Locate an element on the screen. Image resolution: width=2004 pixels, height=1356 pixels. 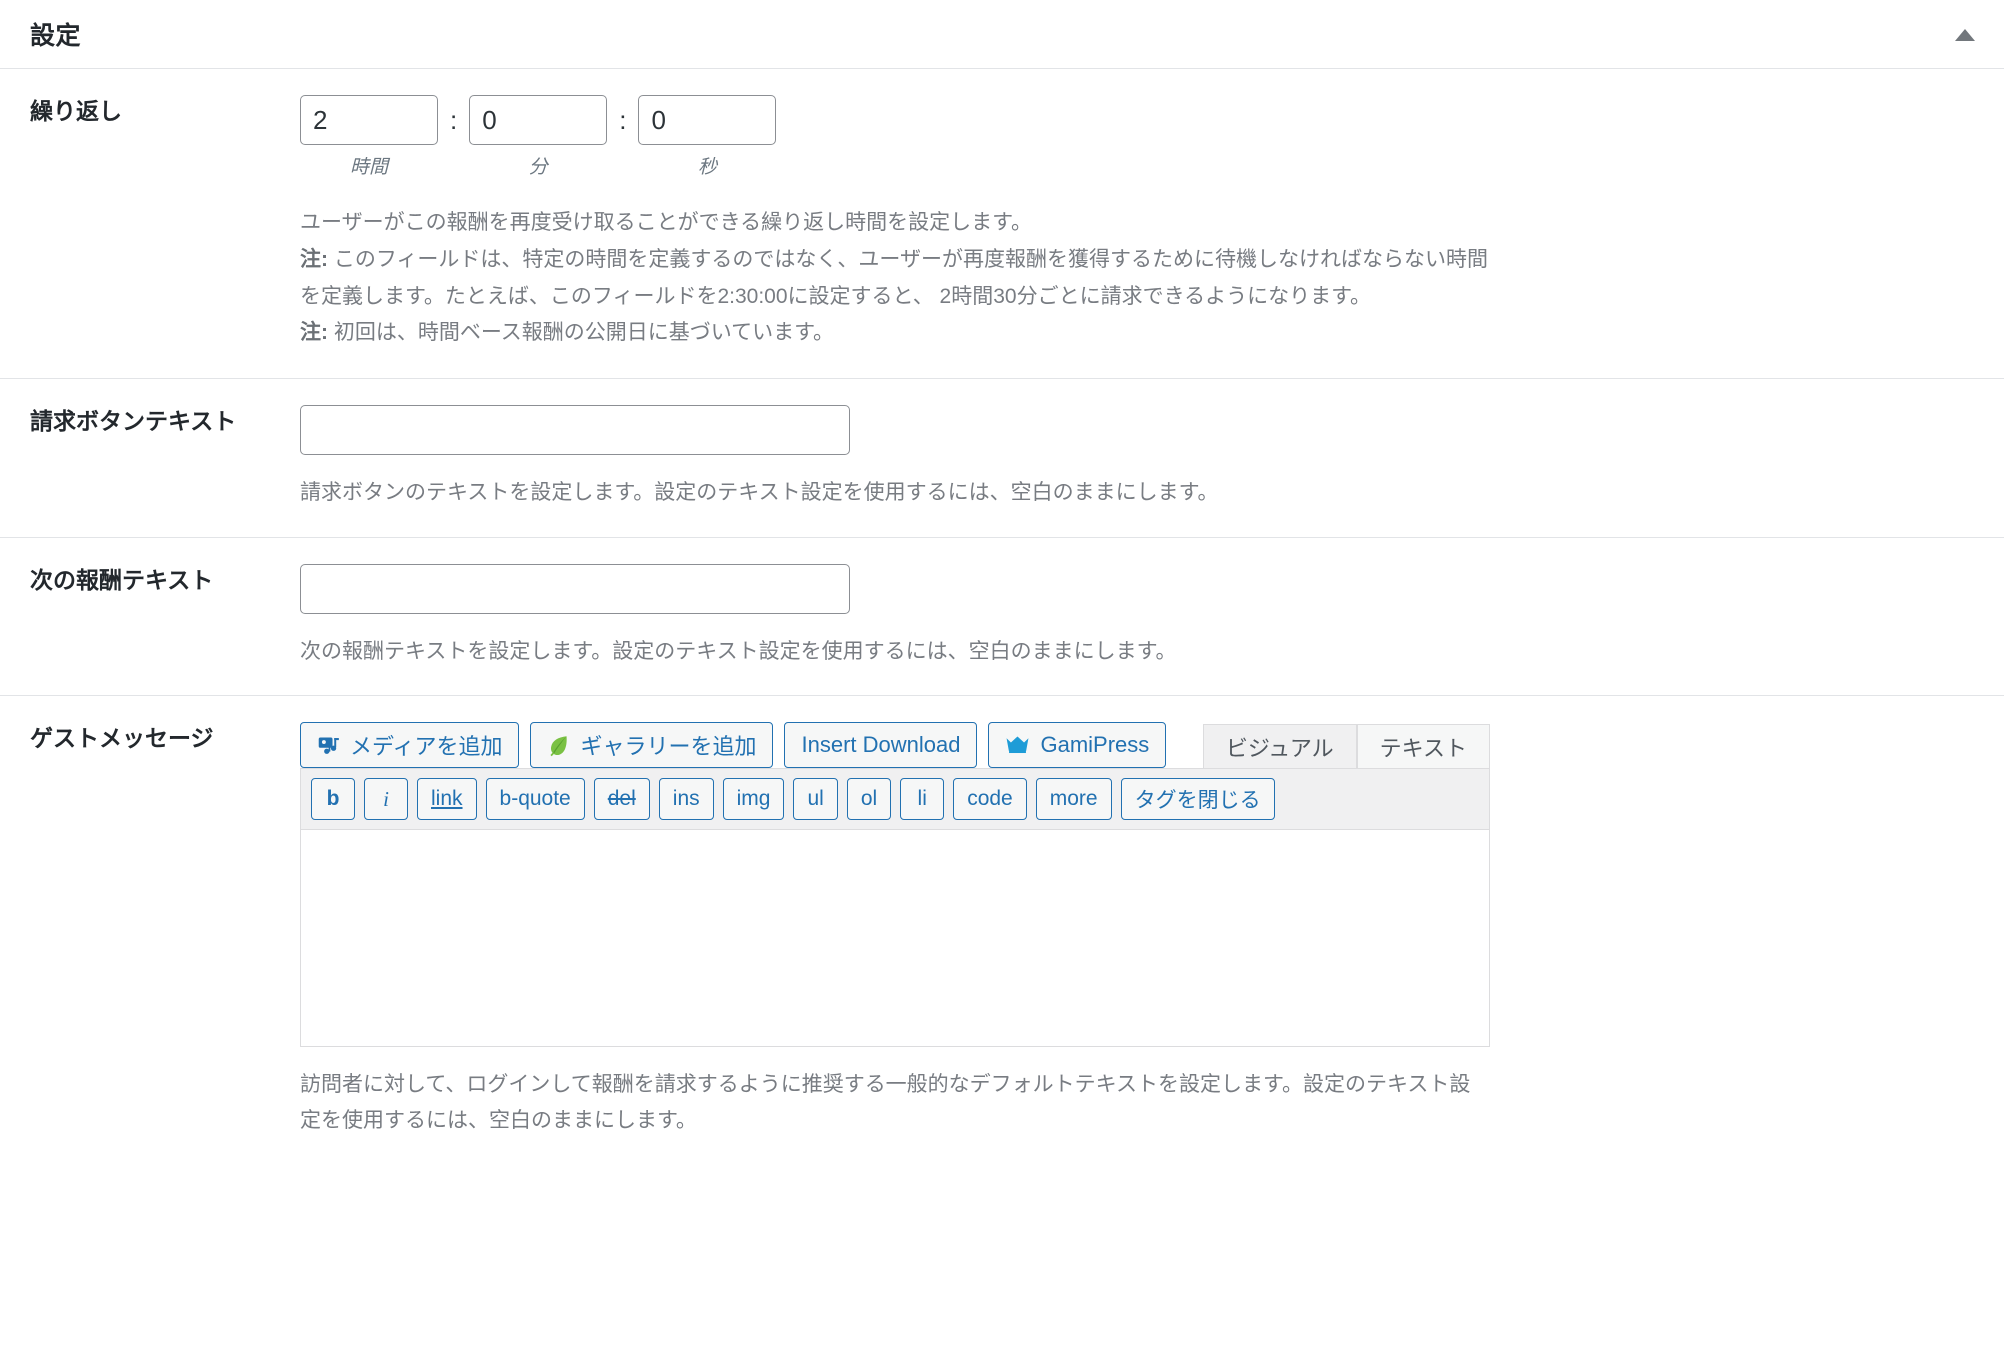
repeat-minutes-cell: 分 is located at coordinates (538, 137).